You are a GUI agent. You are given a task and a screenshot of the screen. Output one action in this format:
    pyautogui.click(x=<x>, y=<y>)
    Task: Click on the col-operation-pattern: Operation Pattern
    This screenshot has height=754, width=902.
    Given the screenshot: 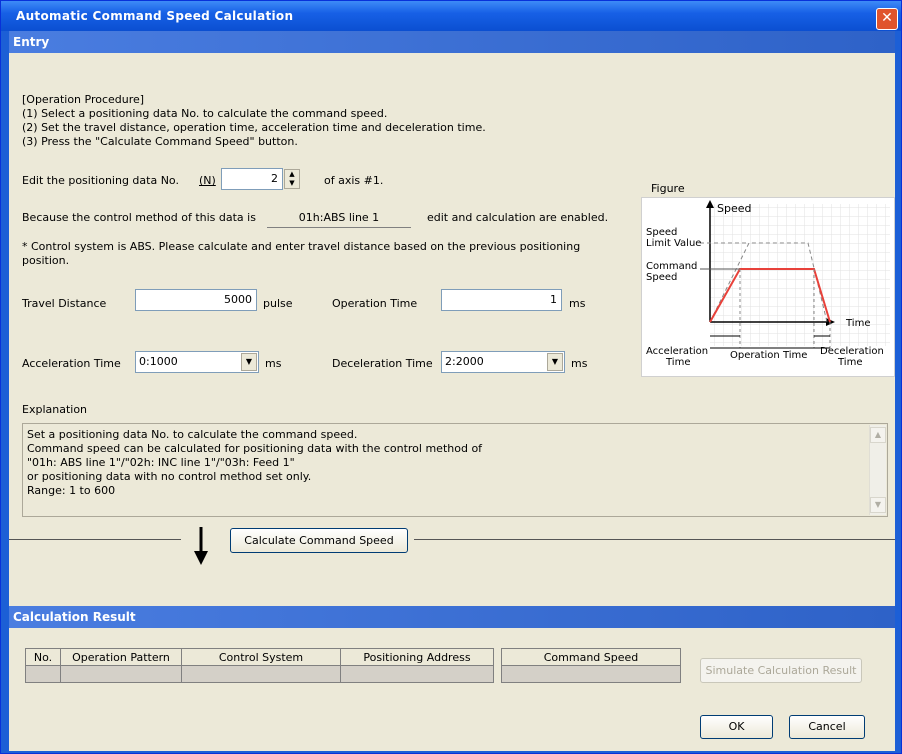 What is the action you would take?
    pyautogui.click(x=121, y=657)
    